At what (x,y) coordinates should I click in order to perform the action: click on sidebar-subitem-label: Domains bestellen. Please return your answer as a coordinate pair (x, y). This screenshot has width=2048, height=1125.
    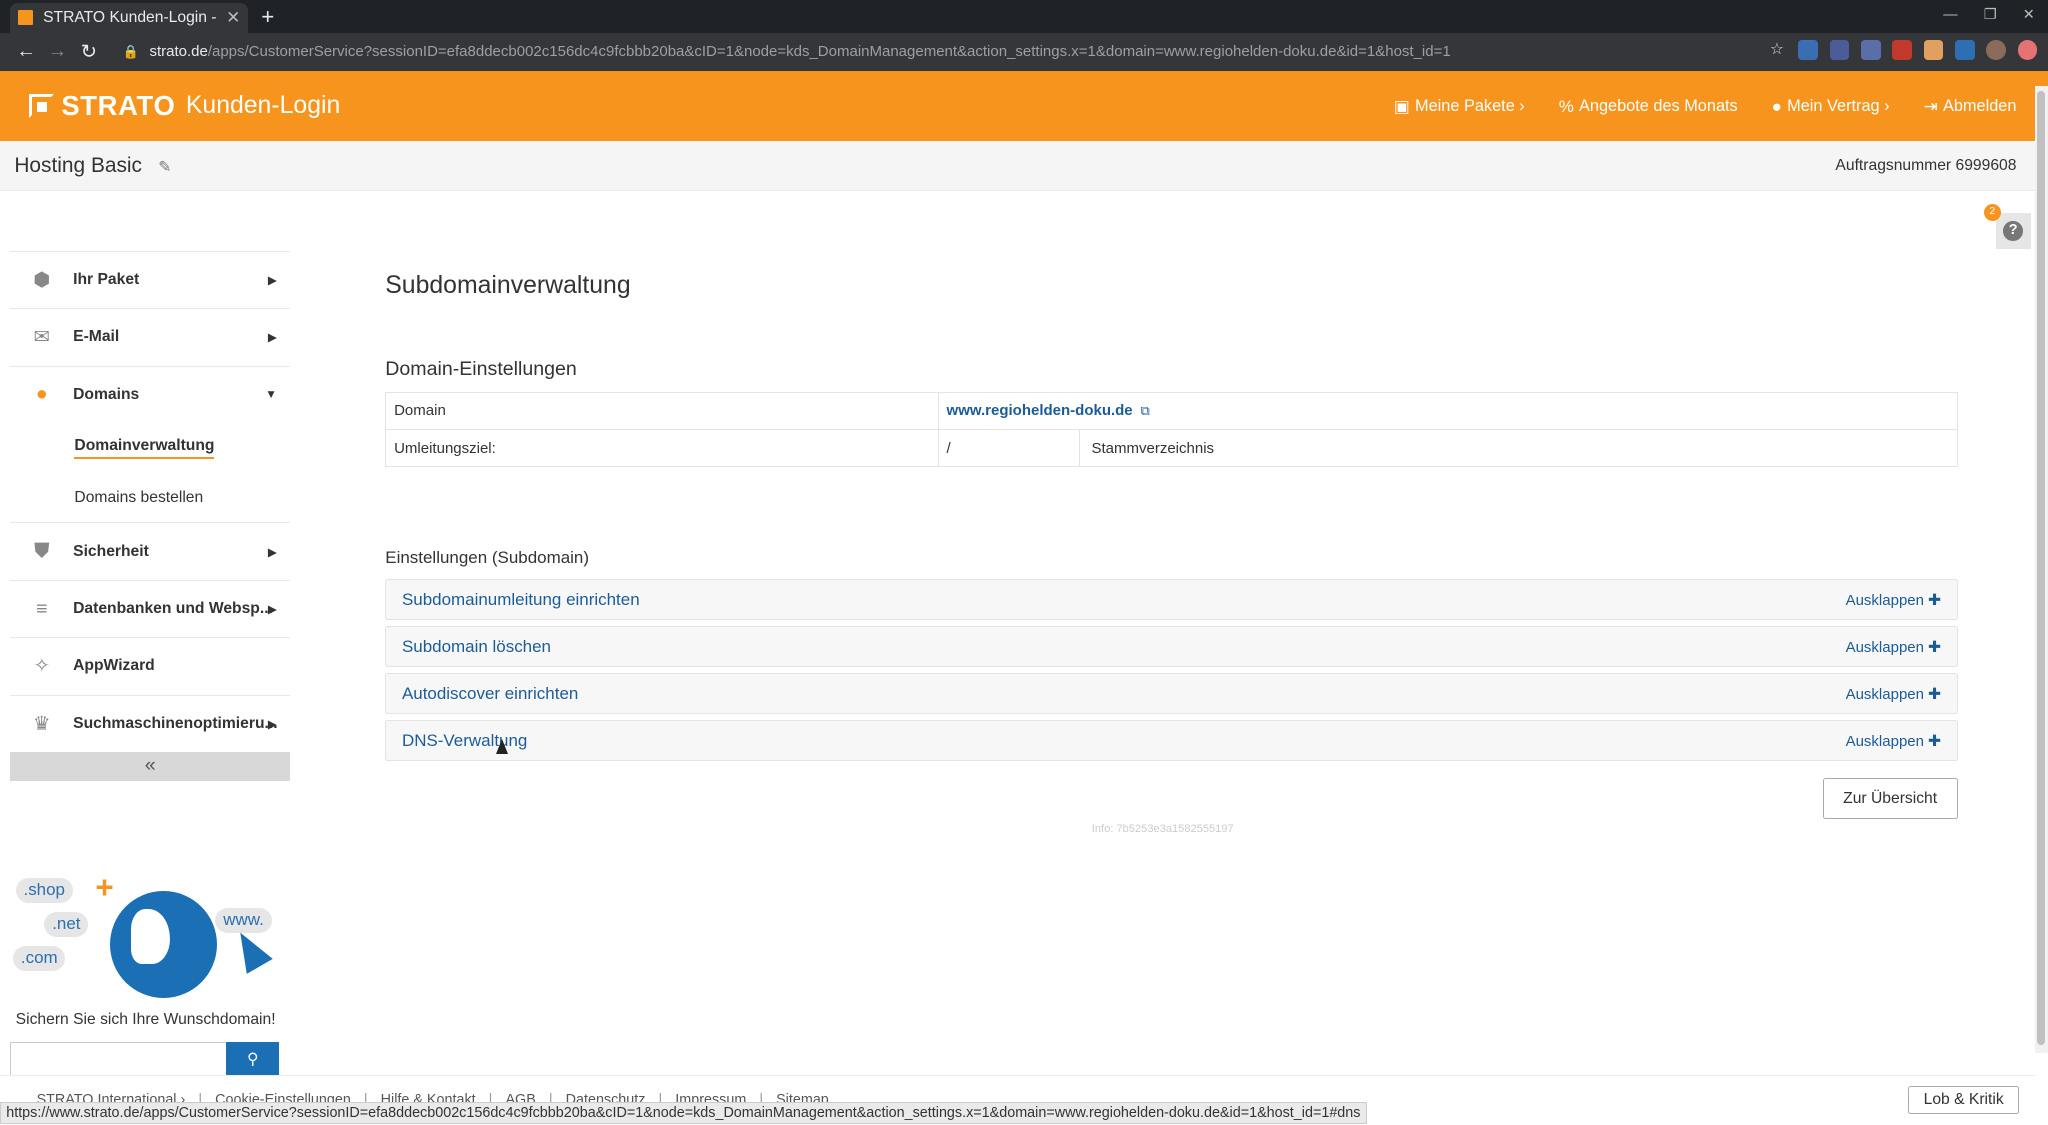
    Looking at the image, I should click on (139, 497).